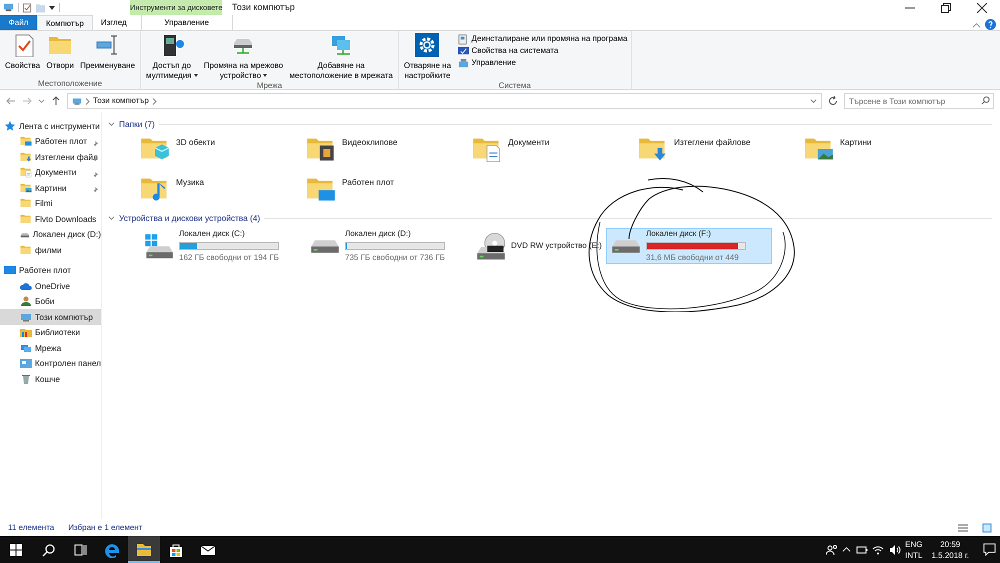 The width and height of the screenshot is (1000, 563). Describe the element at coordinates (56, 101) in the screenshot. I see `up-icon` at that location.